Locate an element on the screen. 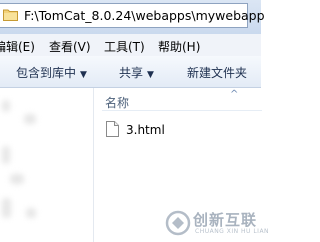  menu-bar: 编辑(E) 查看(V) 工具(T) 帮助(H) is located at coordinates (130, 45).